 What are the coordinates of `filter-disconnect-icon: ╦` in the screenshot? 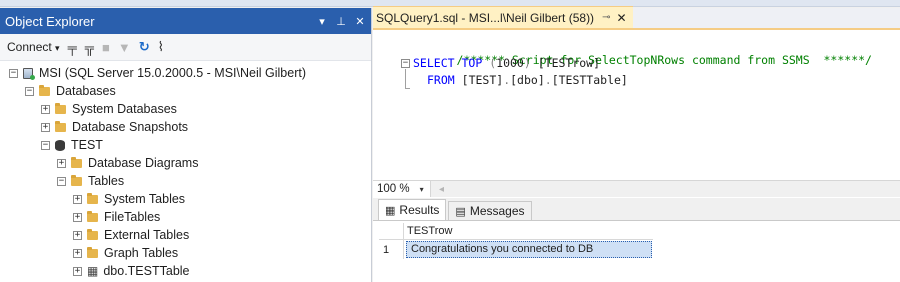 It's located at (89, 47).